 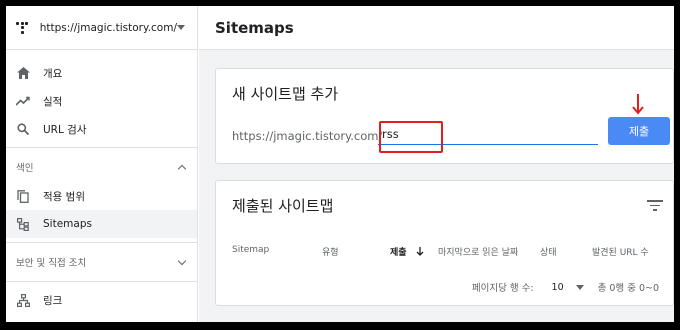 I want to click on sidebar-item-label: 개요, so click(x=53, y=73).